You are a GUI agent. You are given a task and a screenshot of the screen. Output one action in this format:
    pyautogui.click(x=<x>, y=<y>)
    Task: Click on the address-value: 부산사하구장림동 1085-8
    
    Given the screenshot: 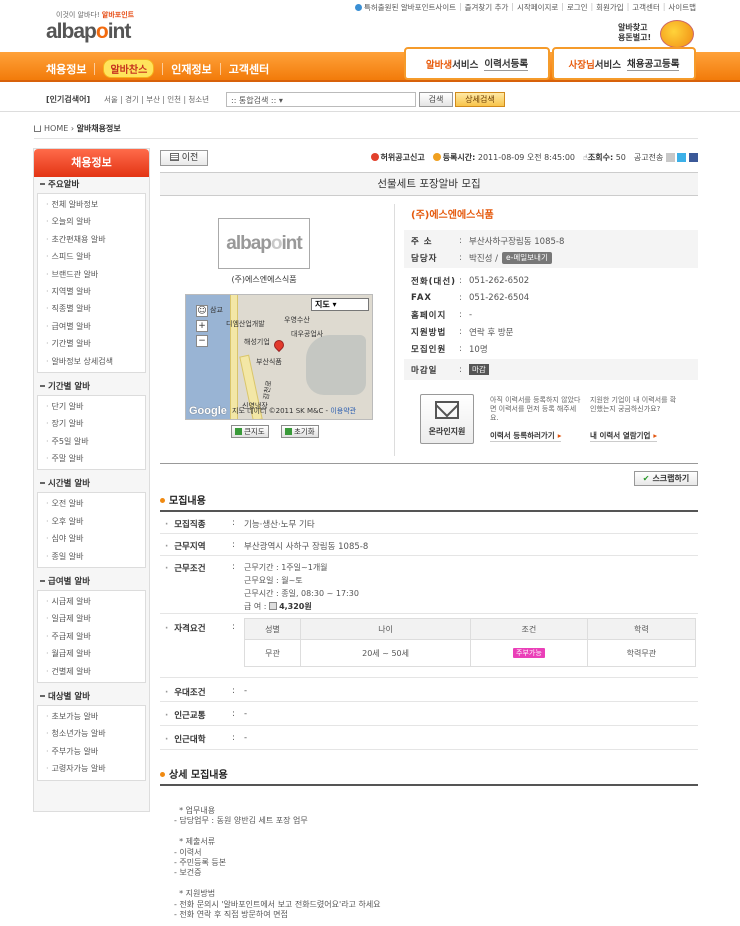 What is the action you would take?
    pyautogui.click(x=517, y=241)
    